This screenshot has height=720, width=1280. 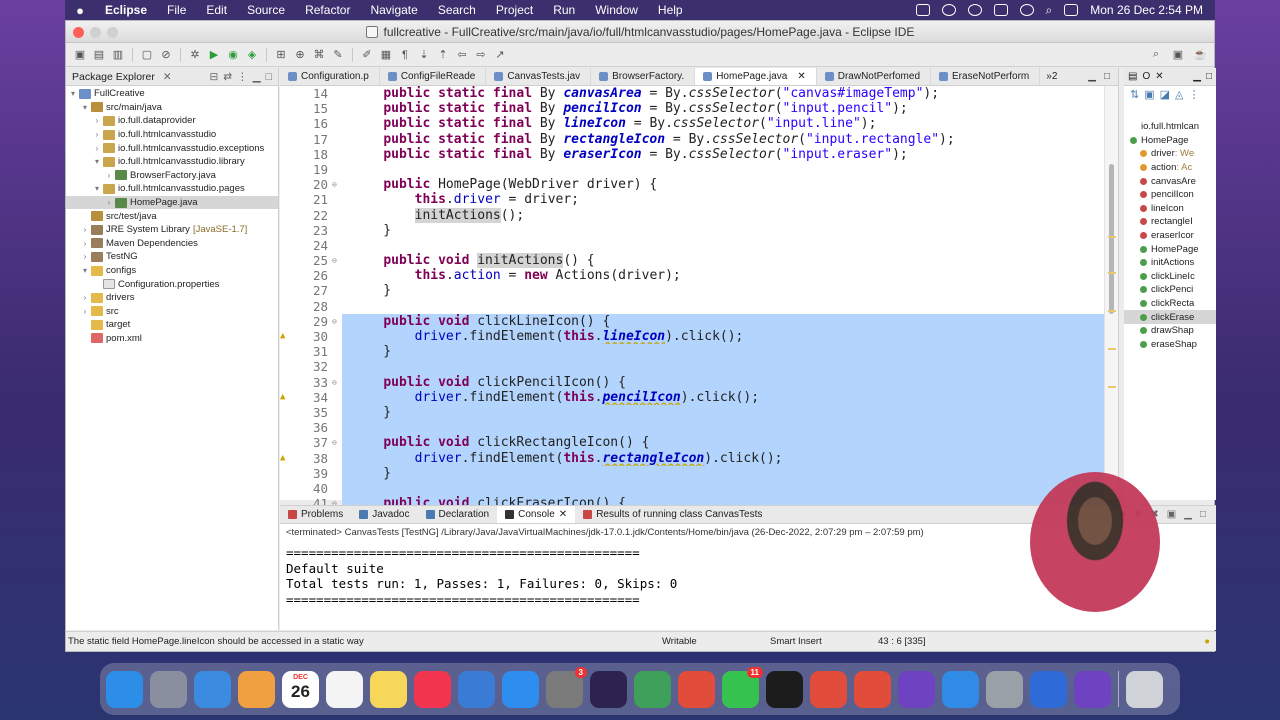 I want to click on toggle-mark-occurrences-icon: ✐, so click(x=367, y=55).